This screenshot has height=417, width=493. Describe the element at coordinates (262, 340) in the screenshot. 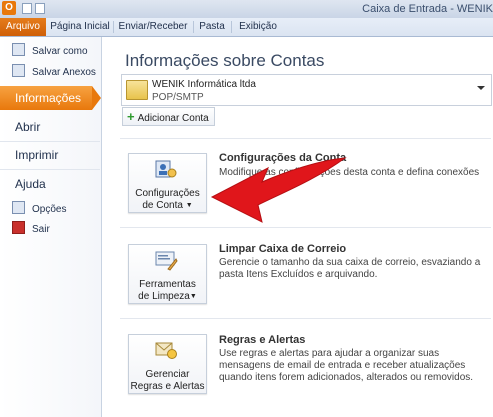

I see `section-title-rules: Regras e Alertas` at that location.